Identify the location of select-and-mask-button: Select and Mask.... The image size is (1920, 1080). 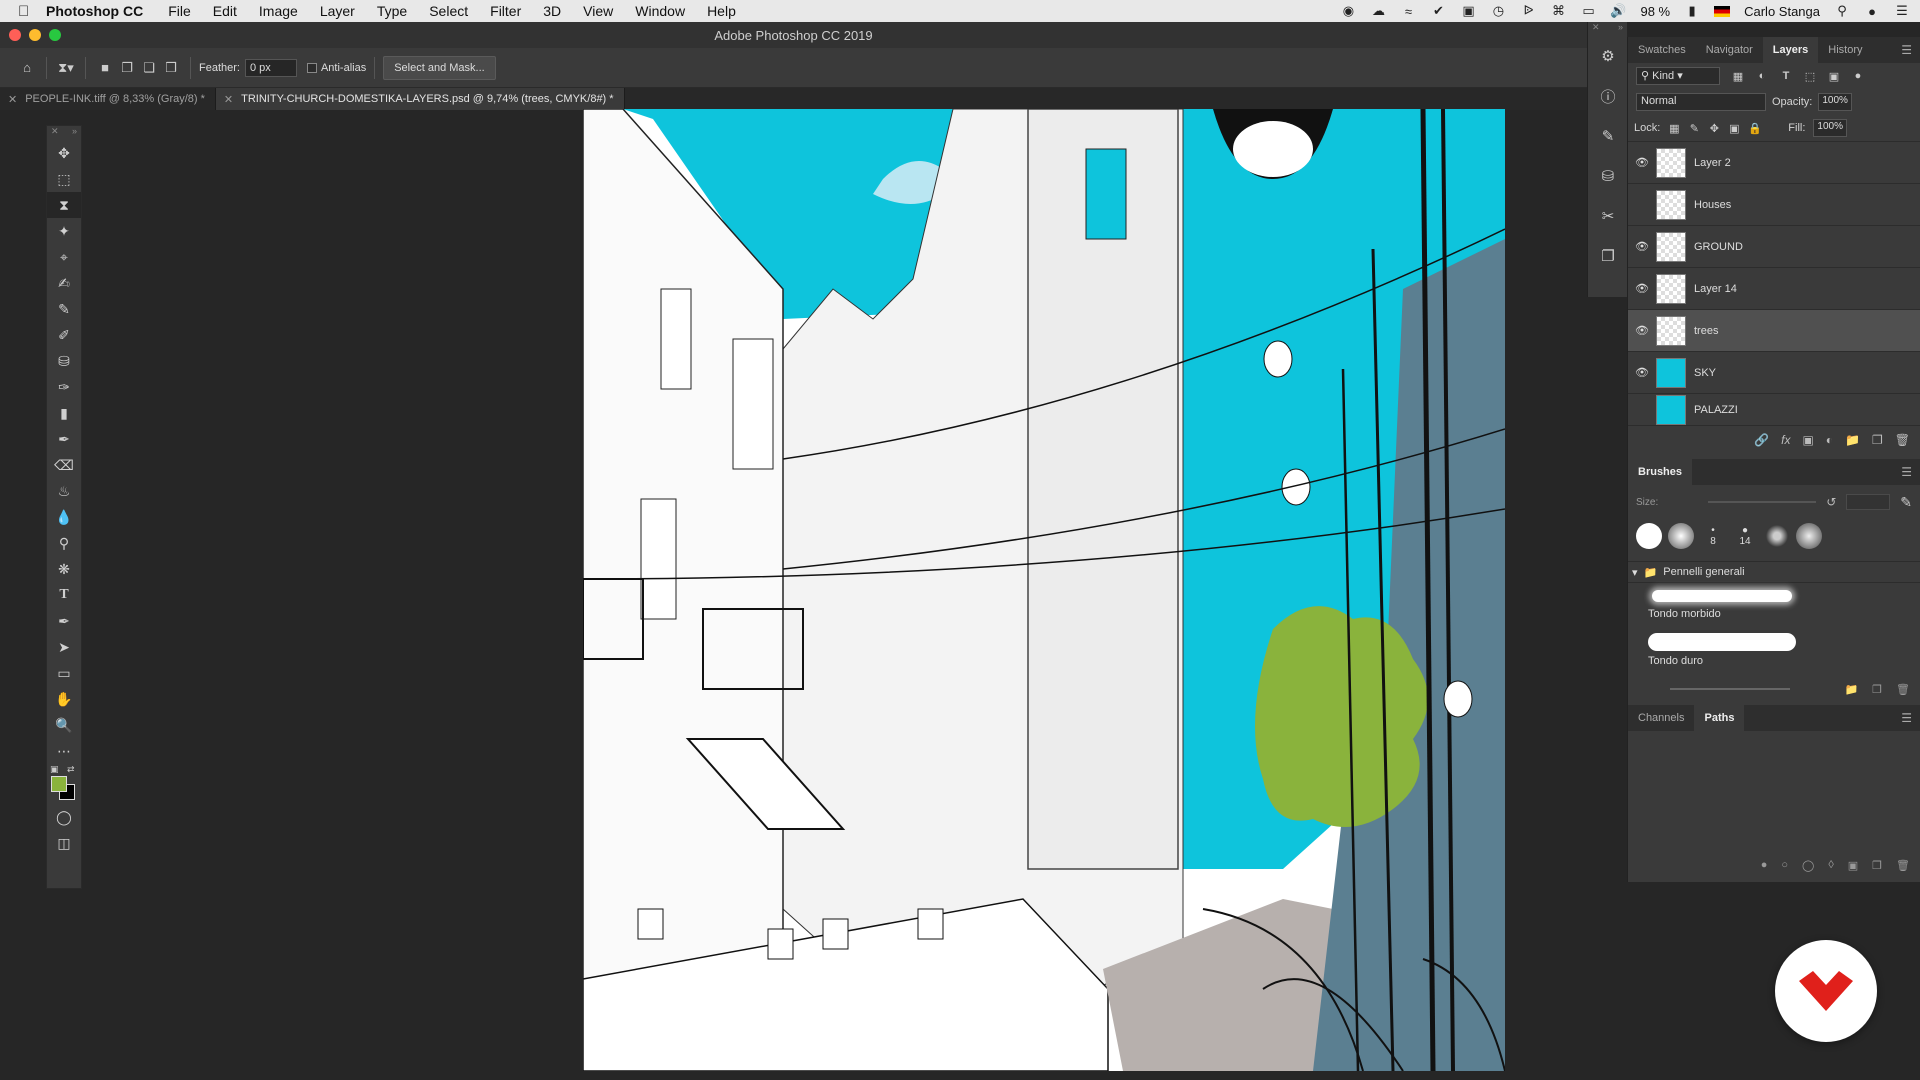
(439, 67).